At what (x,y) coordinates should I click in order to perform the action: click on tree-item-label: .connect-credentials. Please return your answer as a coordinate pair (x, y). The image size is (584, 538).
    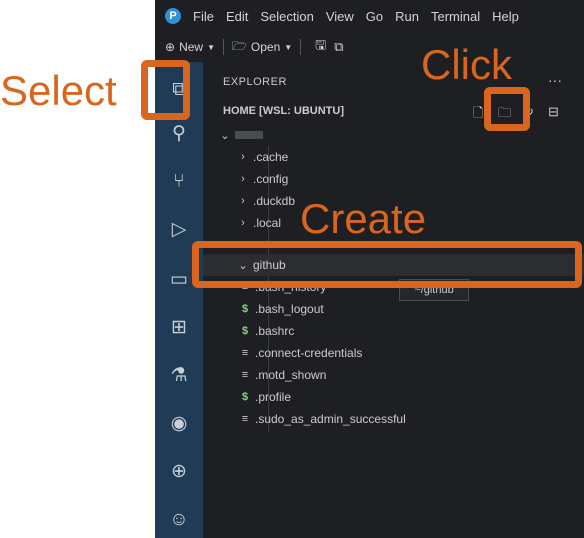
    Looking at the image, I should click on (309, 353).